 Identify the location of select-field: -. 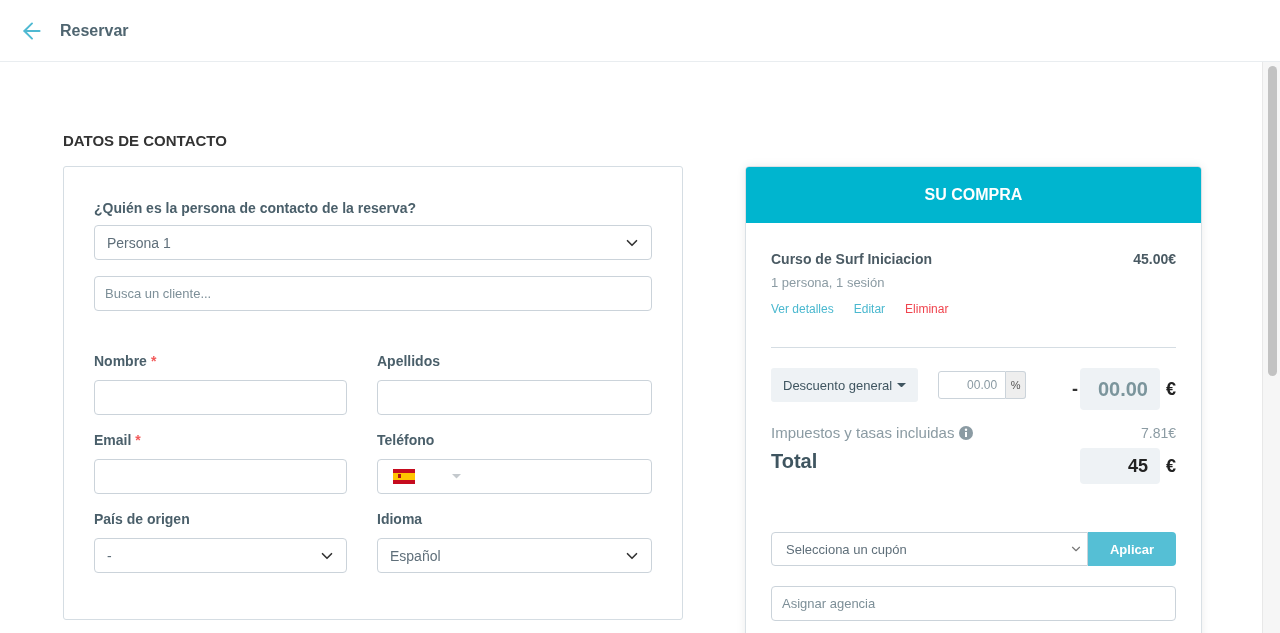
(220, 555).